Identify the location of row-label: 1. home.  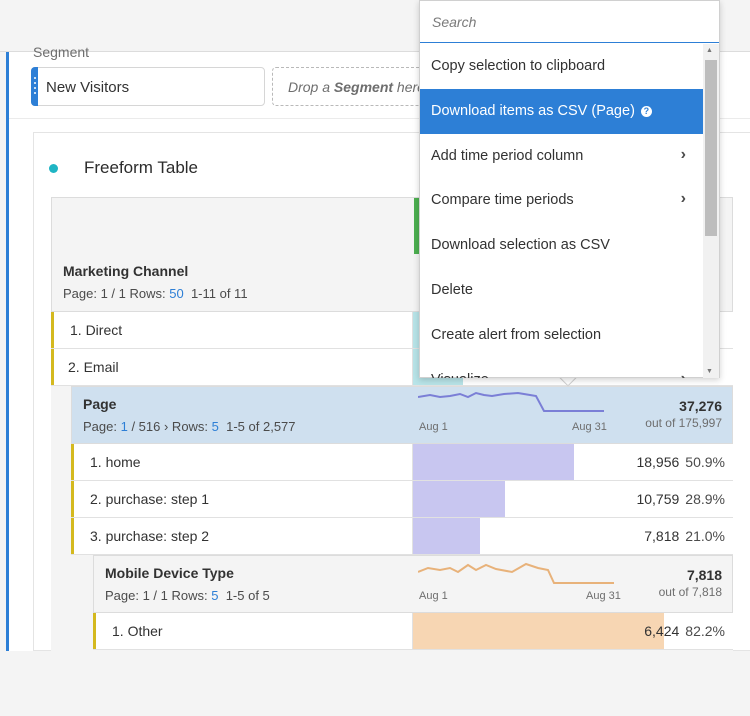
(115, 462).